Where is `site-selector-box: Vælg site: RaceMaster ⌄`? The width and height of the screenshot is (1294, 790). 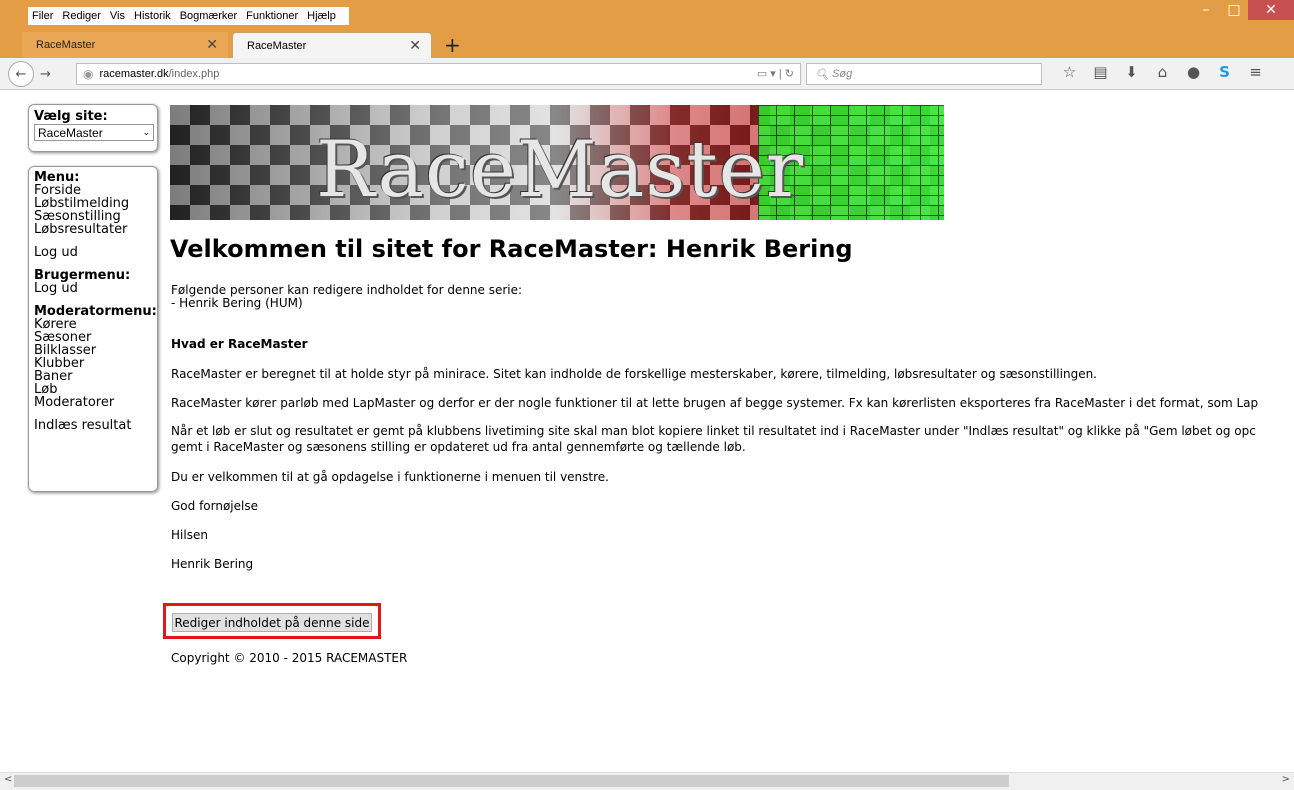 site-selector-box: Vælg site: RaceMaster ⌄ is located at coordinates (93, 128).